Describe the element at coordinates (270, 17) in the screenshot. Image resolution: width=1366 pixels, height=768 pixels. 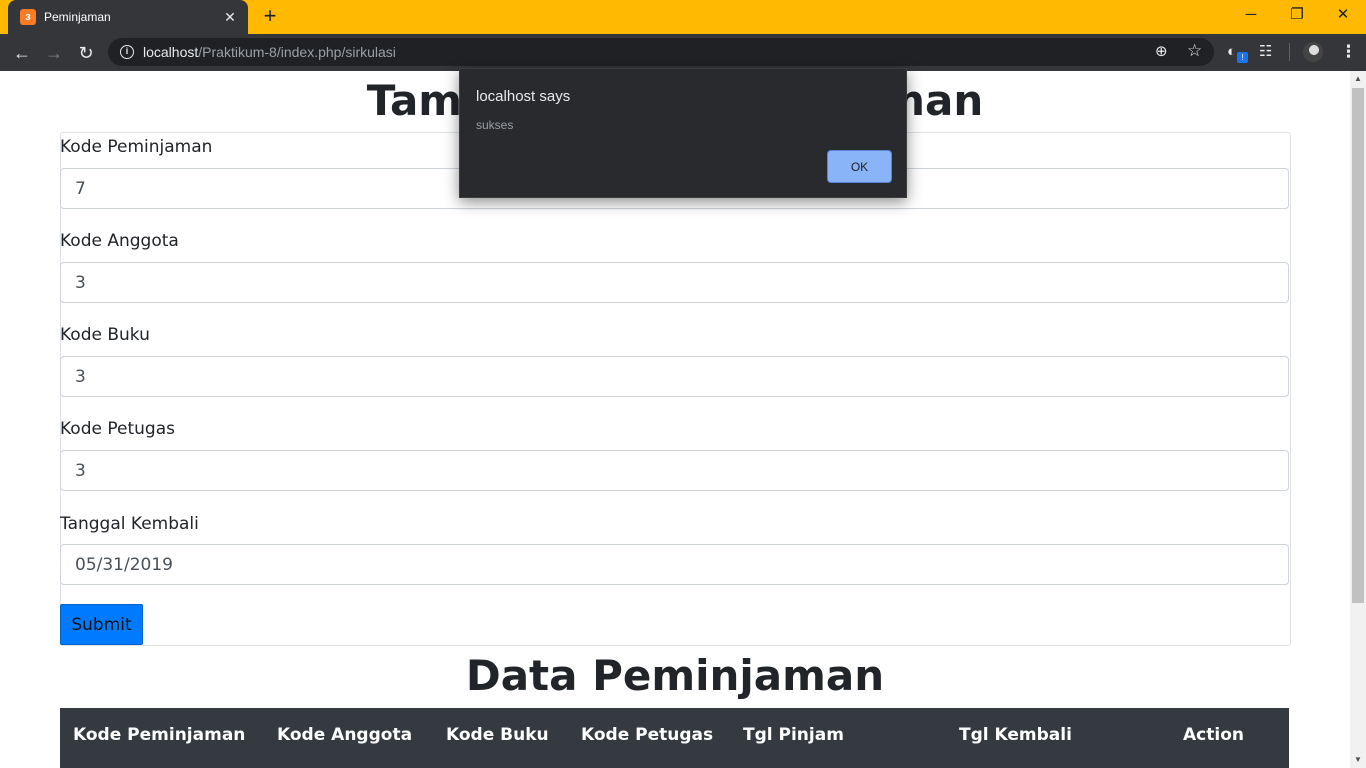
I see `new-tab-button: +` at that location.